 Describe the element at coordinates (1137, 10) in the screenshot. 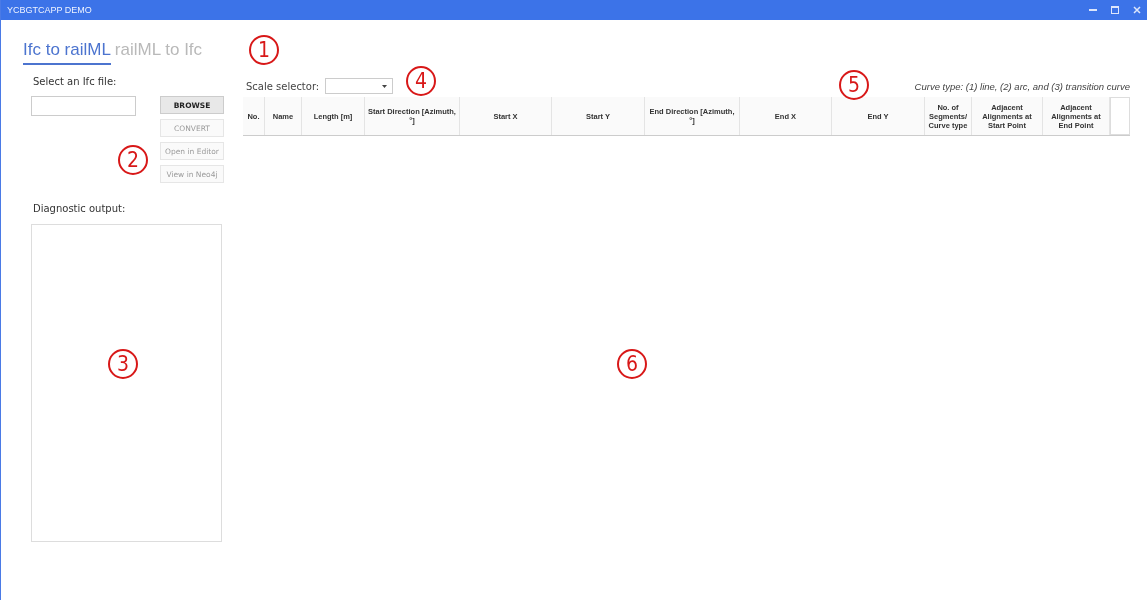

I see `close-icon` at that location.